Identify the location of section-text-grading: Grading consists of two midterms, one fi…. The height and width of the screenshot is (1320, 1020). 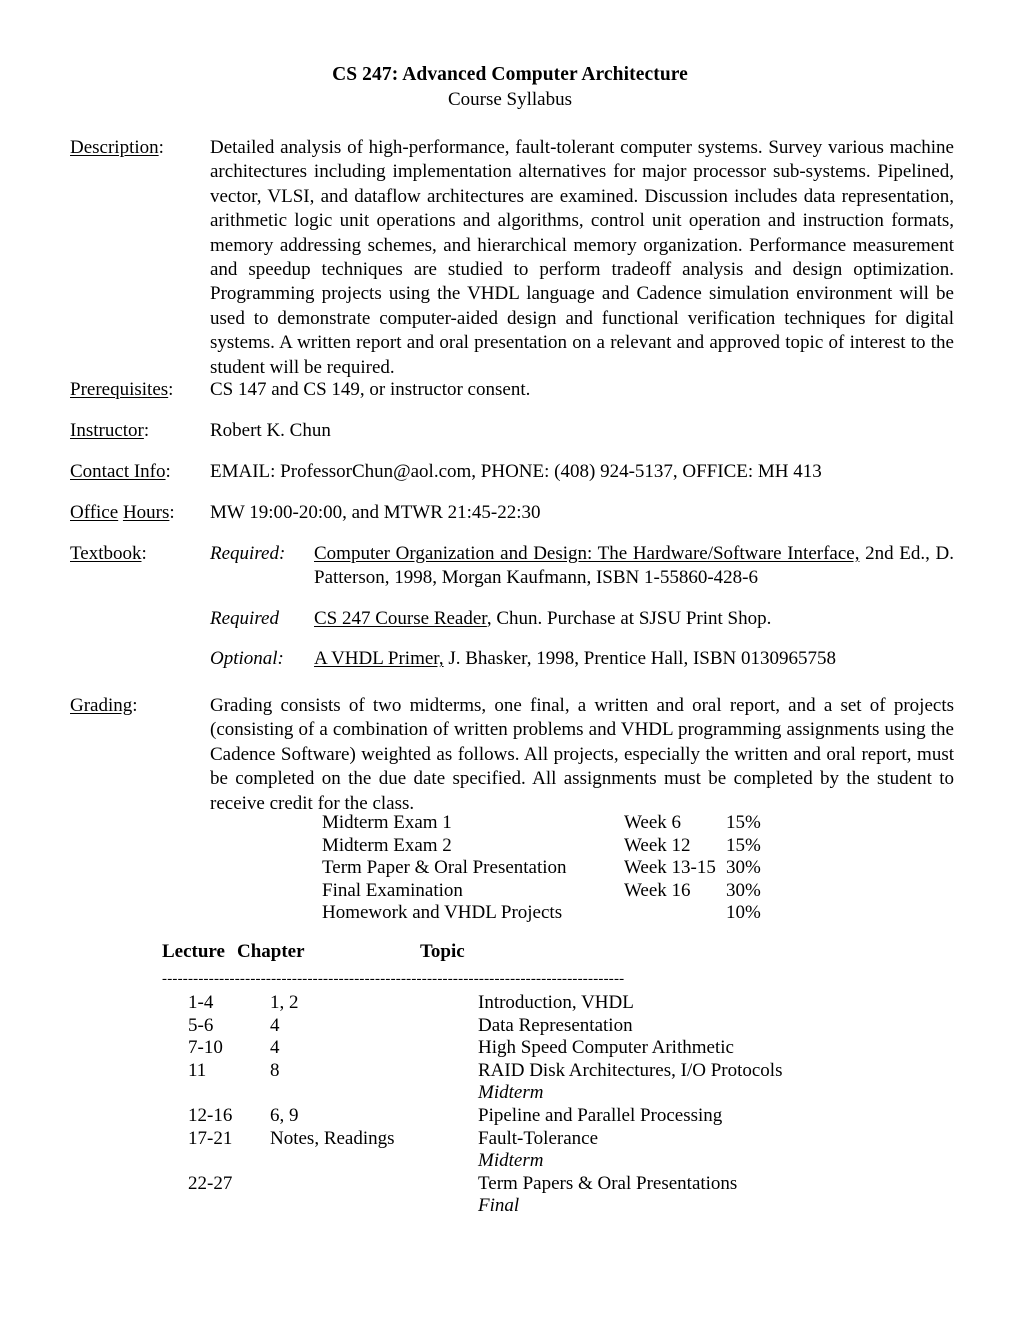
(582, 754).